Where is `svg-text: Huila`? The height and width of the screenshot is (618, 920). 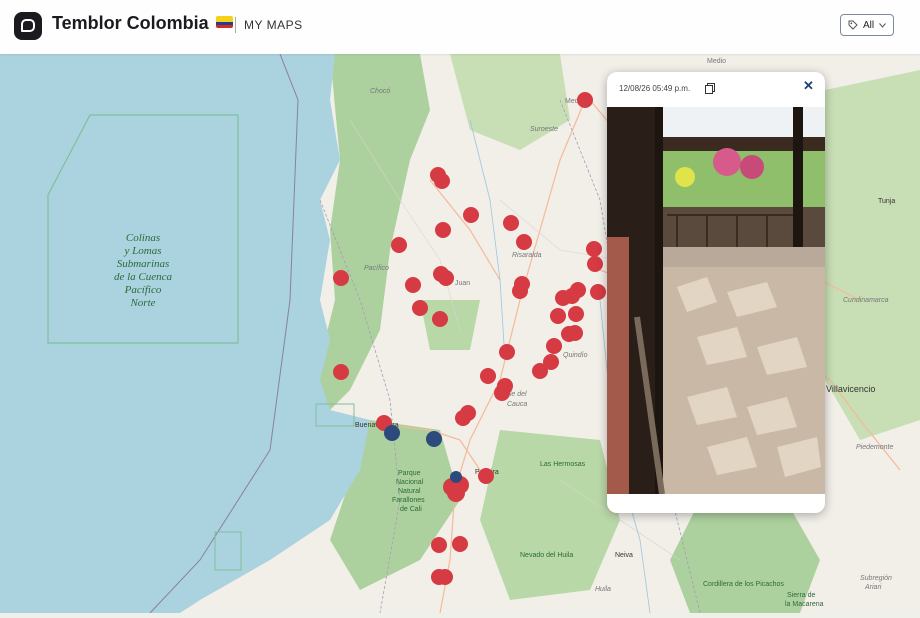
svg-text: Huila is located at coordinates (603, 589).